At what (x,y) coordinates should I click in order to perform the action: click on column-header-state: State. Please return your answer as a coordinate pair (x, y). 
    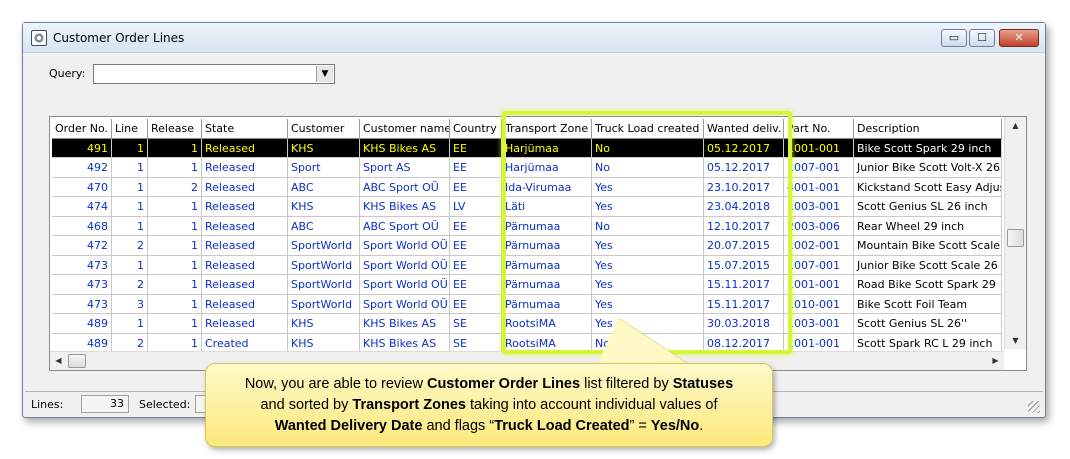
    Looking at the image, I should click on (245, 129).